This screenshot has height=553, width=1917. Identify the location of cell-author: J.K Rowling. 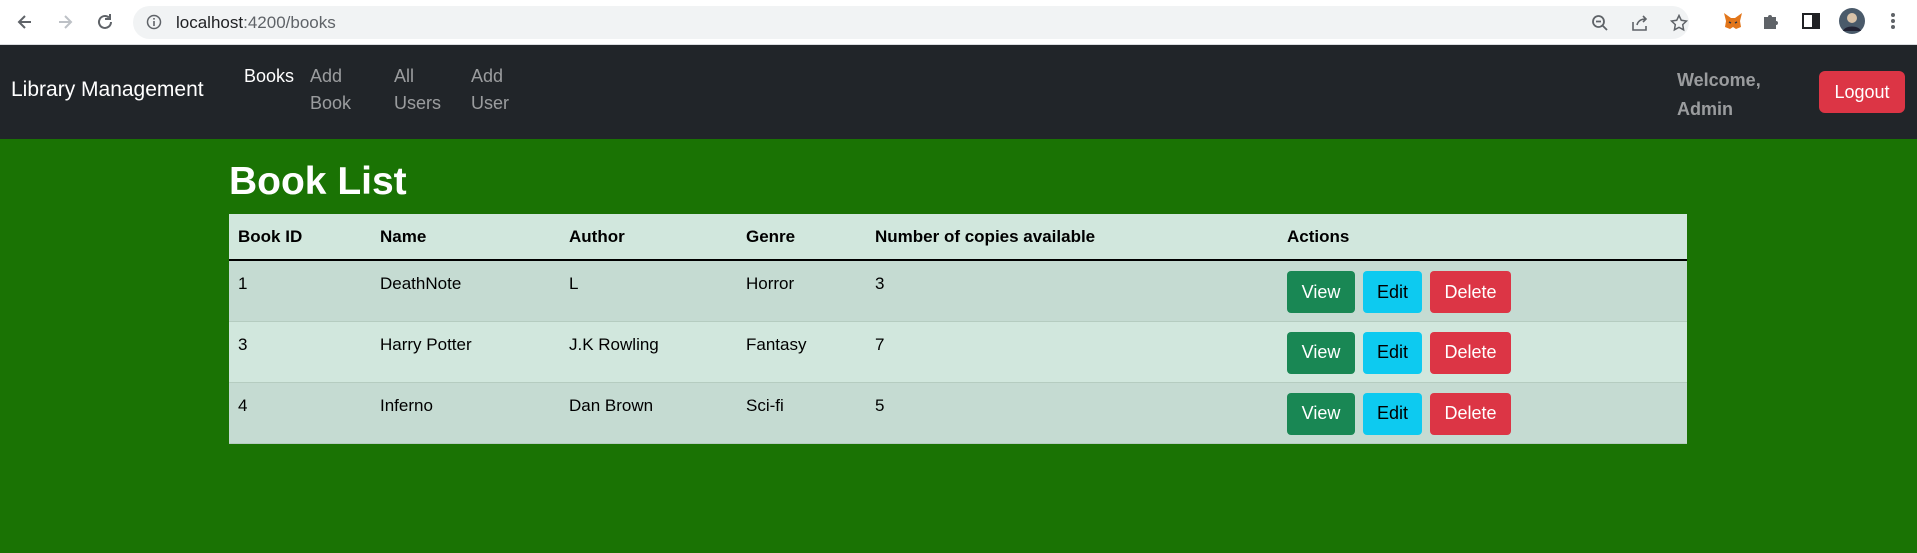
(614, 344).